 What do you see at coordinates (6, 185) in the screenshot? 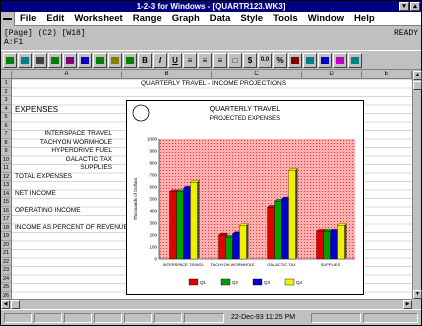
I see `row-number: 13` at bounding box center [6, 185].